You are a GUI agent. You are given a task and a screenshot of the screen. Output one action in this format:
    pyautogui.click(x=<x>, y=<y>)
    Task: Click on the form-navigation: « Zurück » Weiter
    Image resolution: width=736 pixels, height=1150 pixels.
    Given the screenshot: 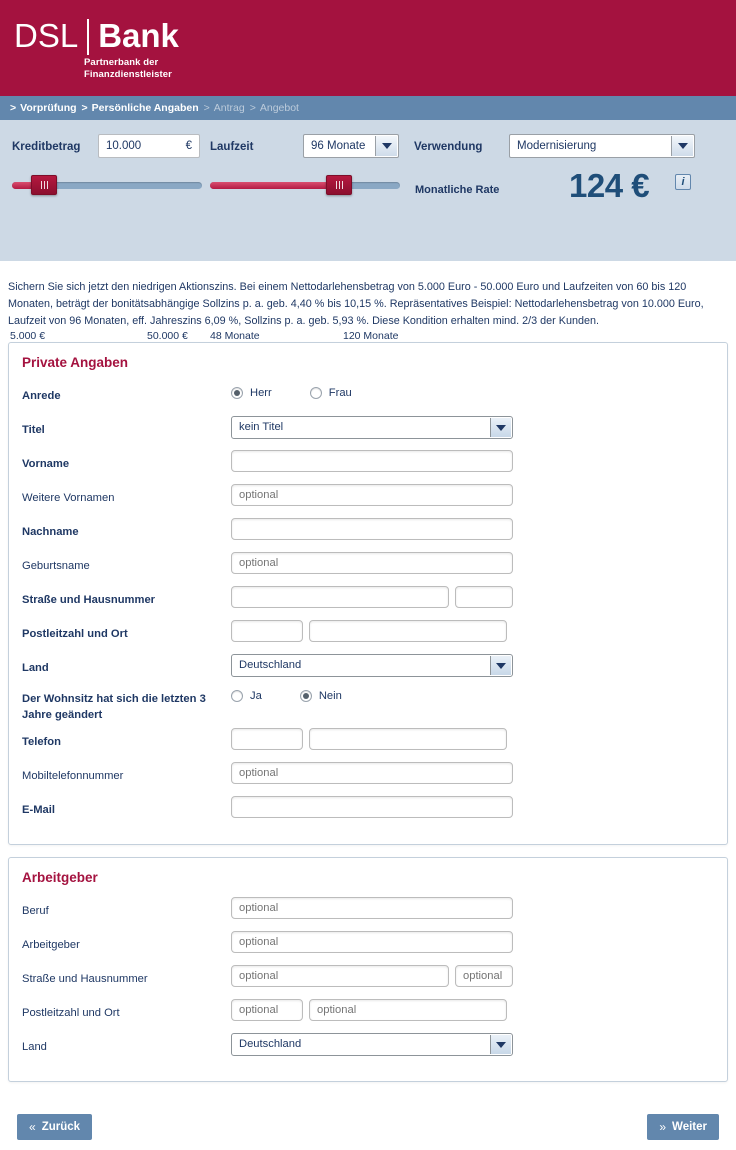 What is the action you would take?
    pyautogui.click(x=368, y=1126)
    